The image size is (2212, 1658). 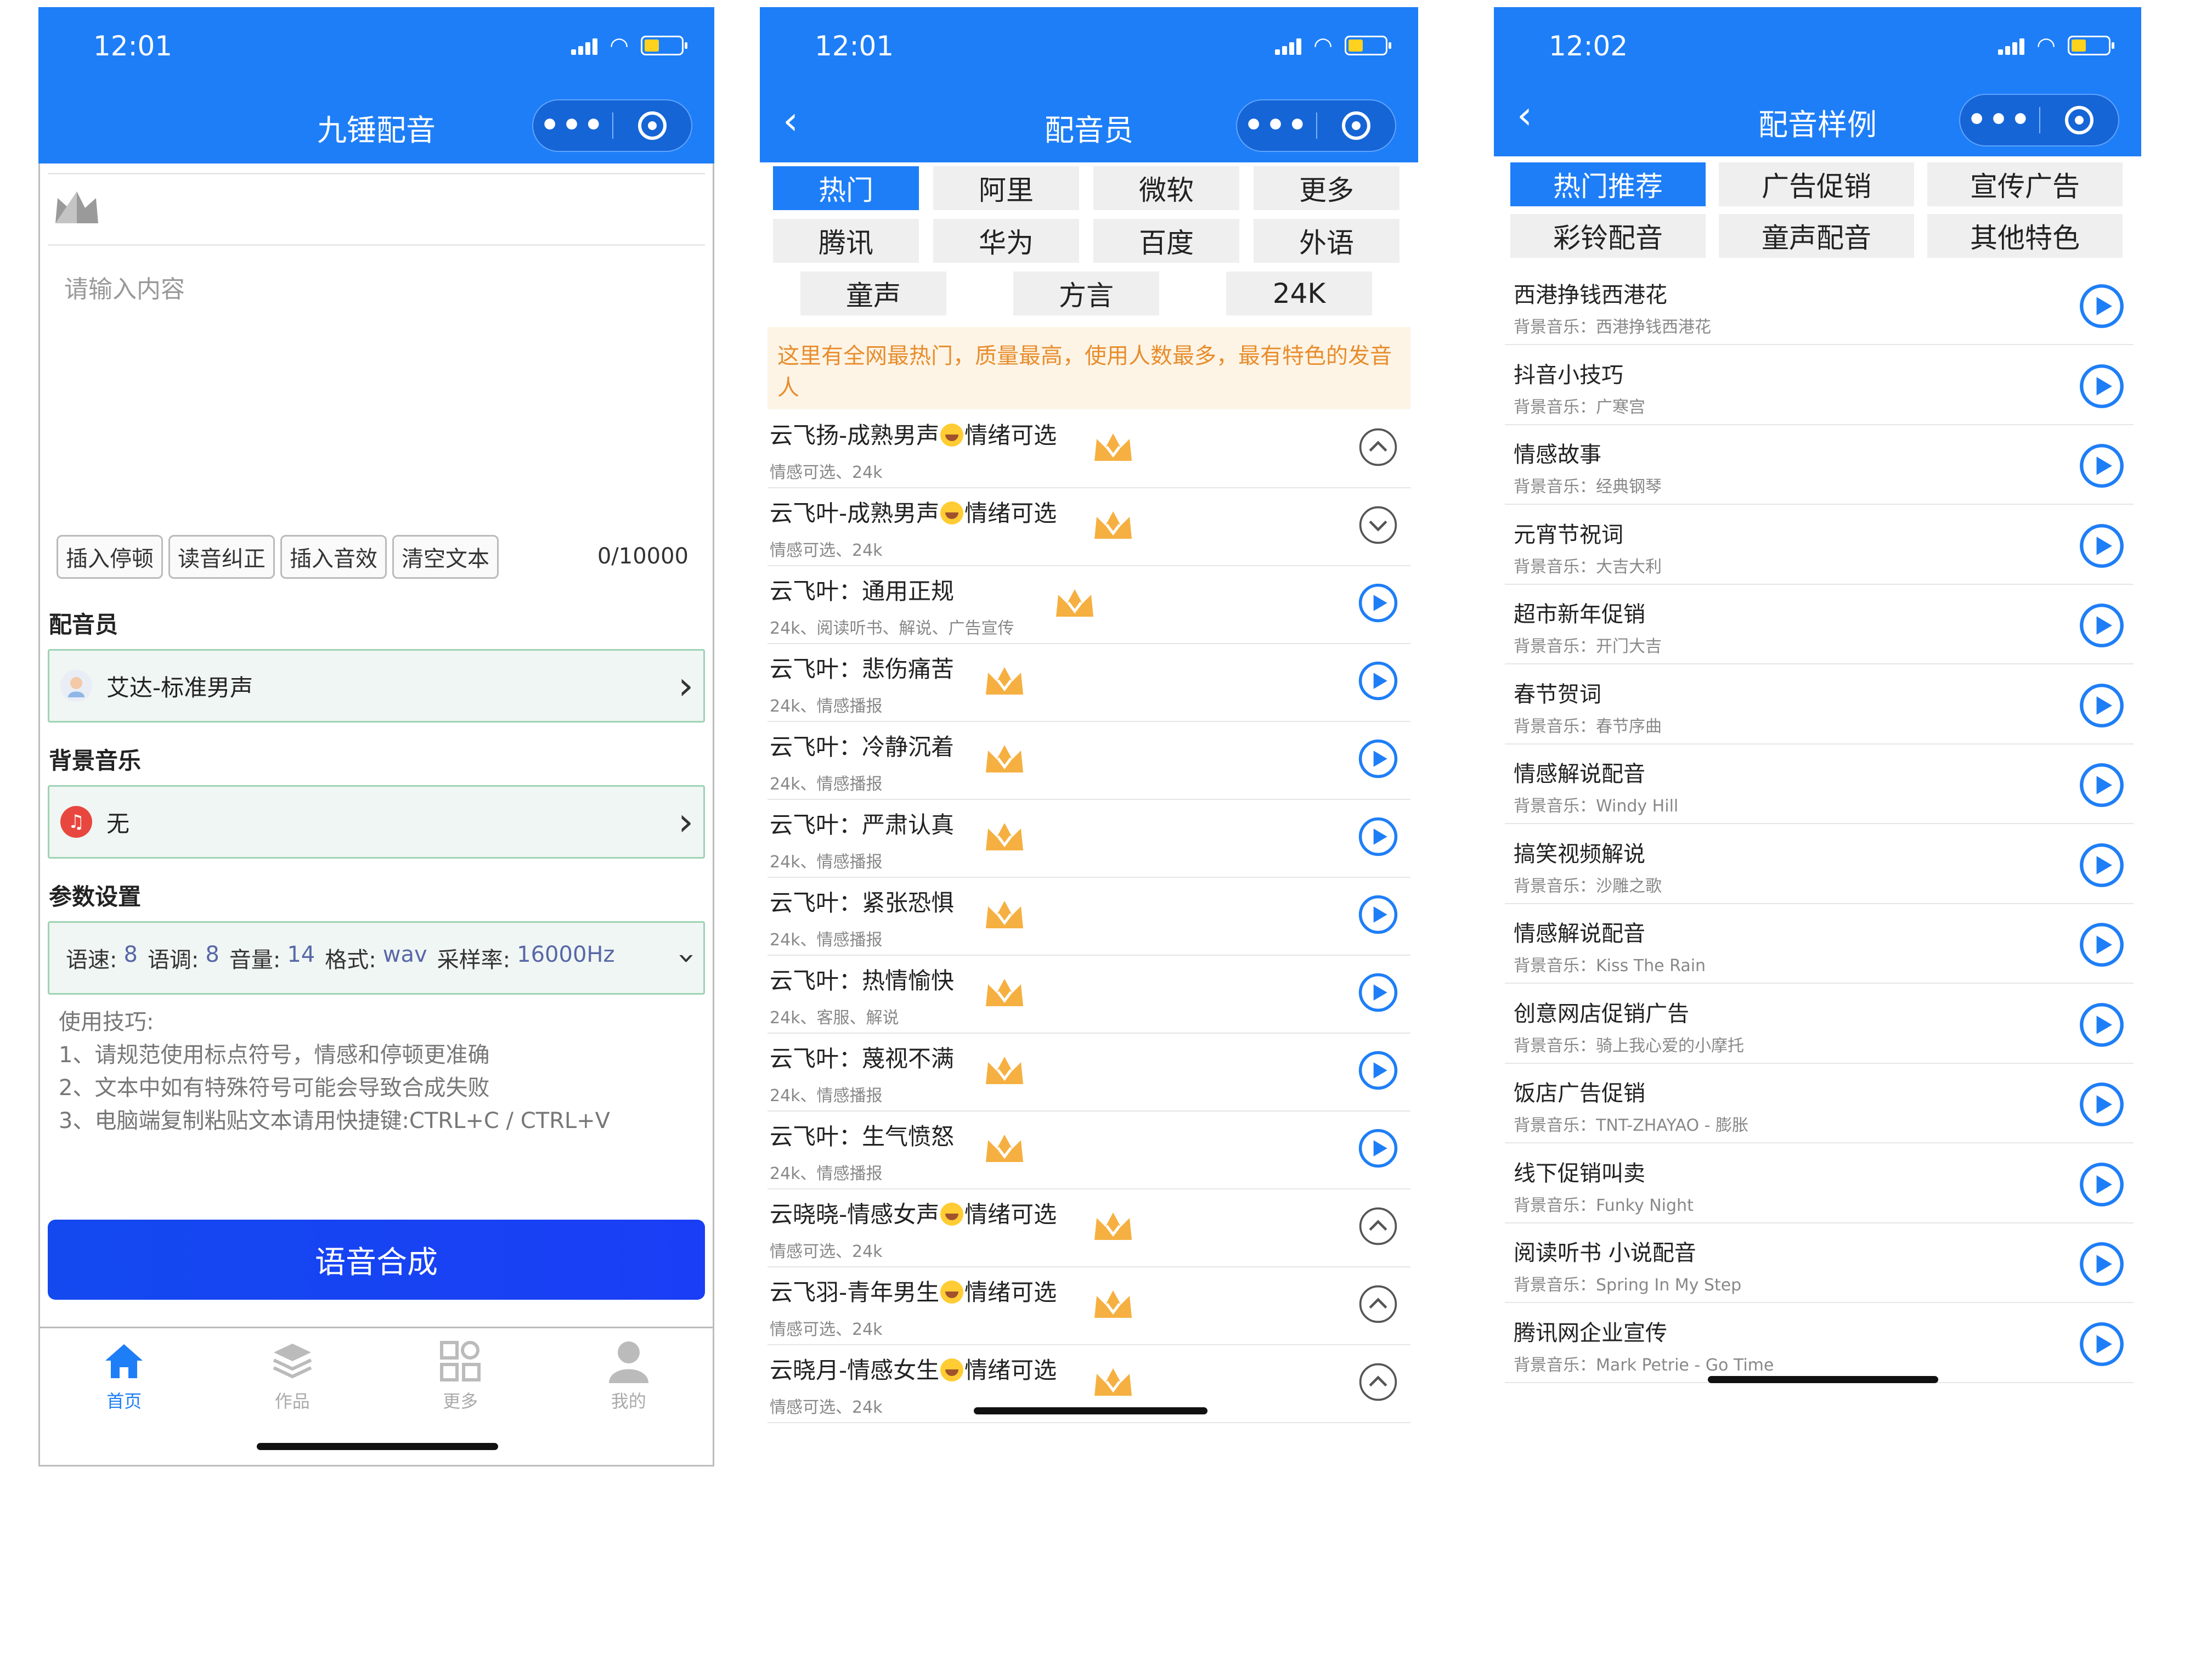 I want to click on voice-row: 云飞叶：通用正规 24k、阅读听书、解说、广告宣传, so click(x=1089, y=605).